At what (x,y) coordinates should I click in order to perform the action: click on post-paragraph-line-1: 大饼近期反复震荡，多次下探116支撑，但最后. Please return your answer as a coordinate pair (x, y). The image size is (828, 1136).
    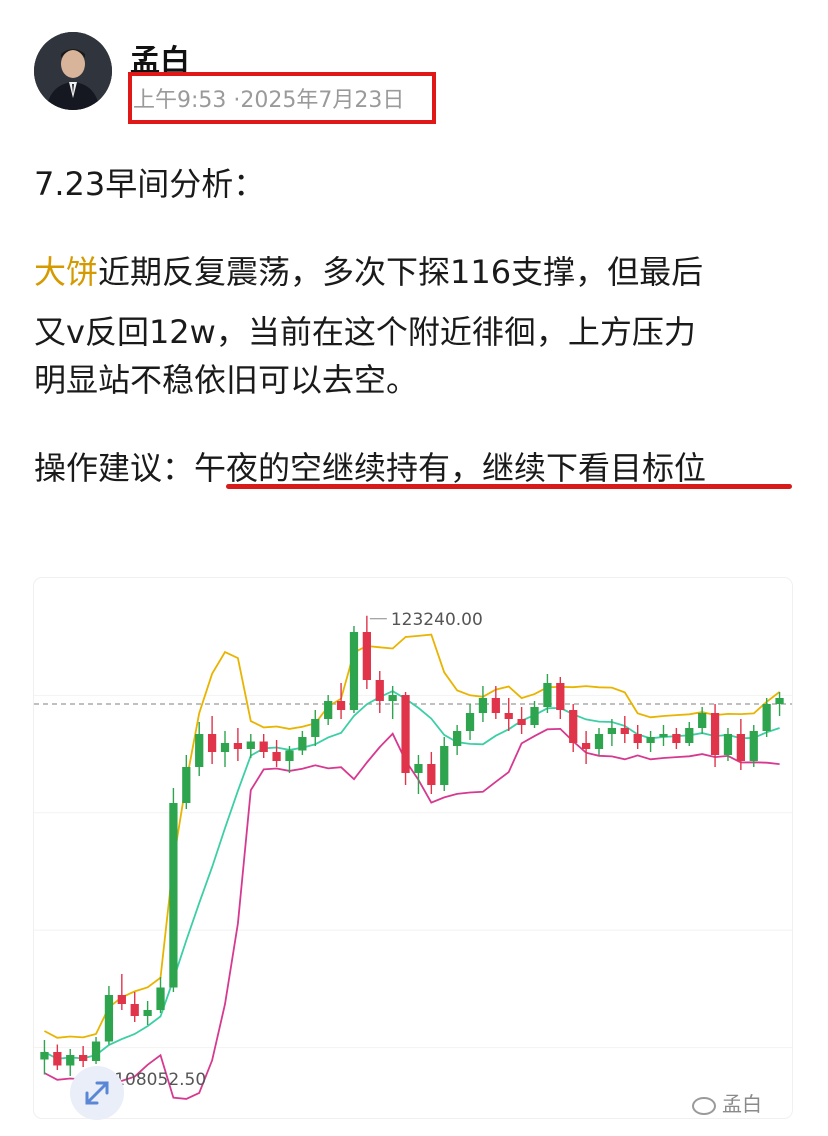
    Looking at the image, I should click on (368, 272).